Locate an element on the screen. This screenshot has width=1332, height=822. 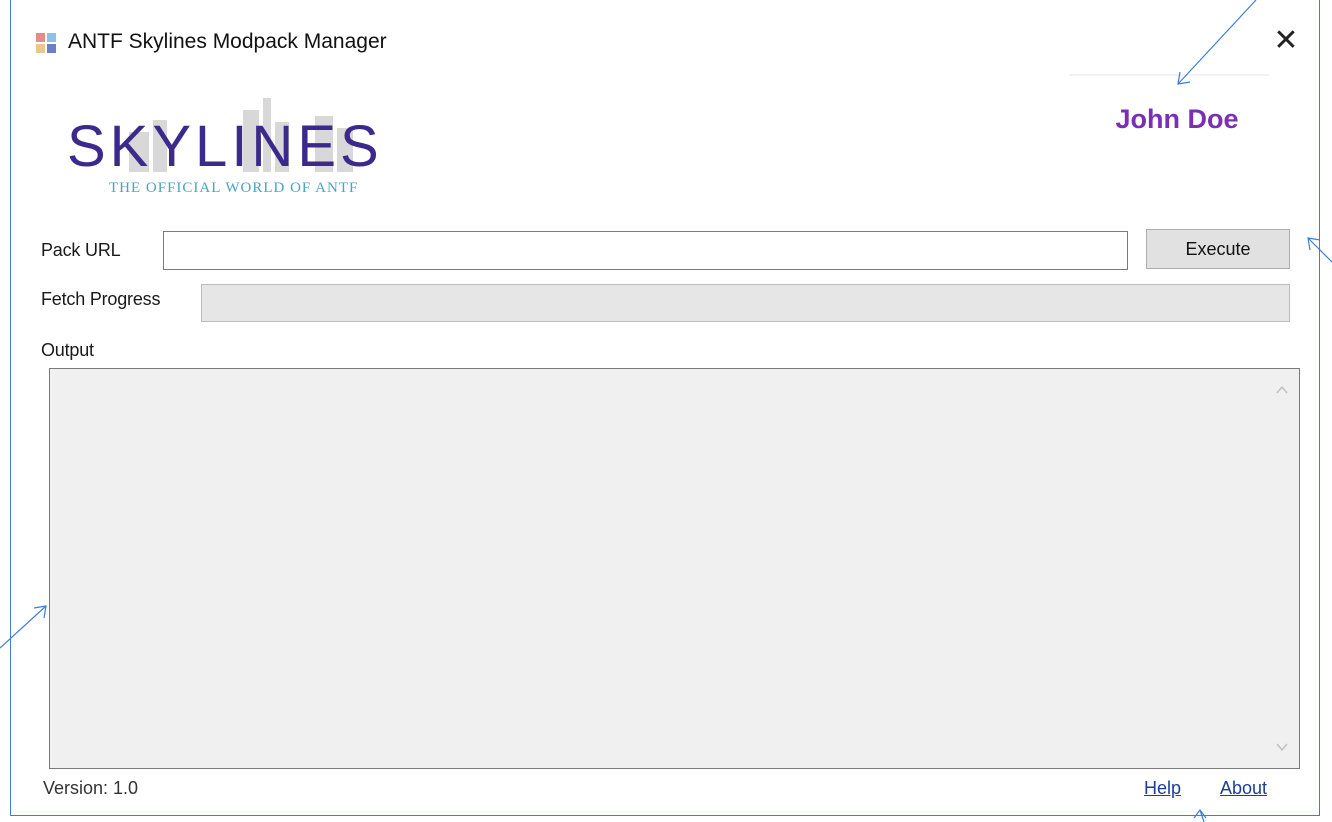
output-label: Output is located at coordinates (67, 350).